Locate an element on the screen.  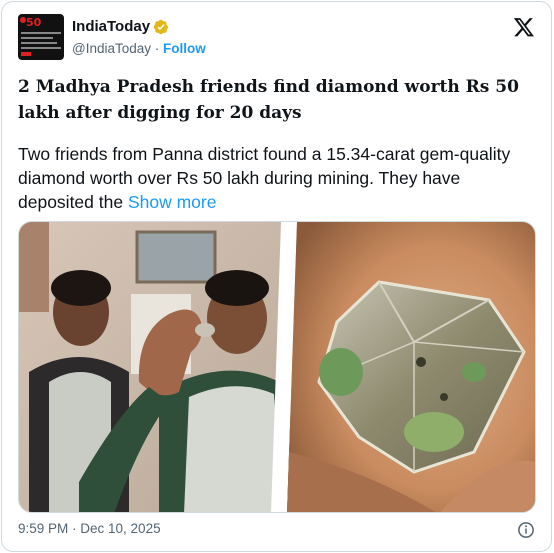
logo-text-lines is located at coordinates (41, 42).